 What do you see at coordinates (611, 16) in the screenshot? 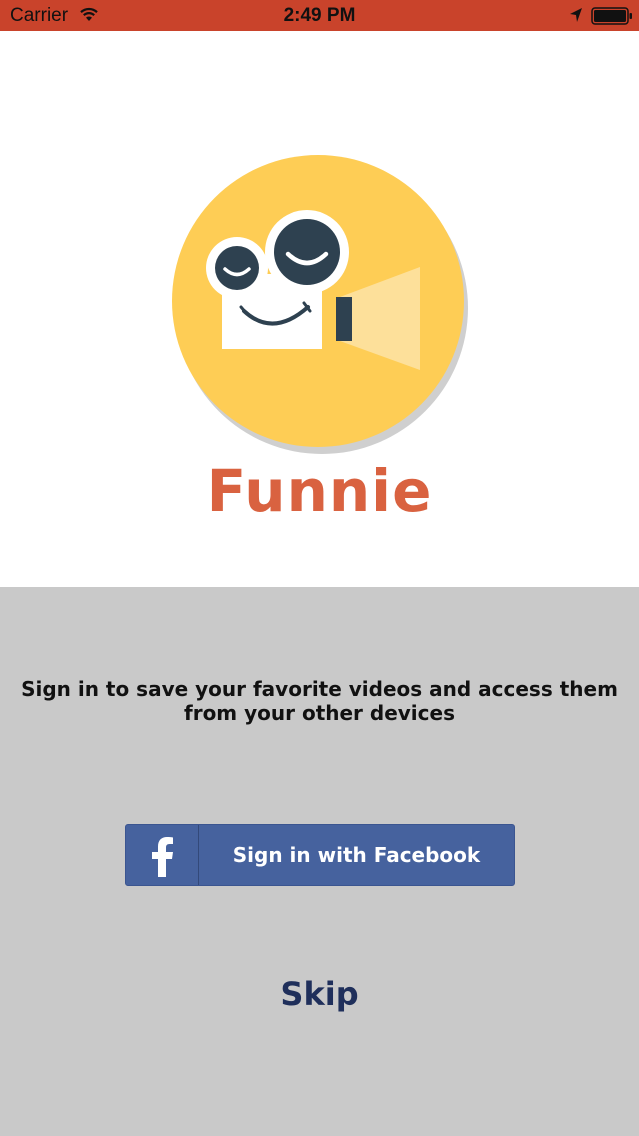
I see `battery-icon` at bounding box center [611, 16].